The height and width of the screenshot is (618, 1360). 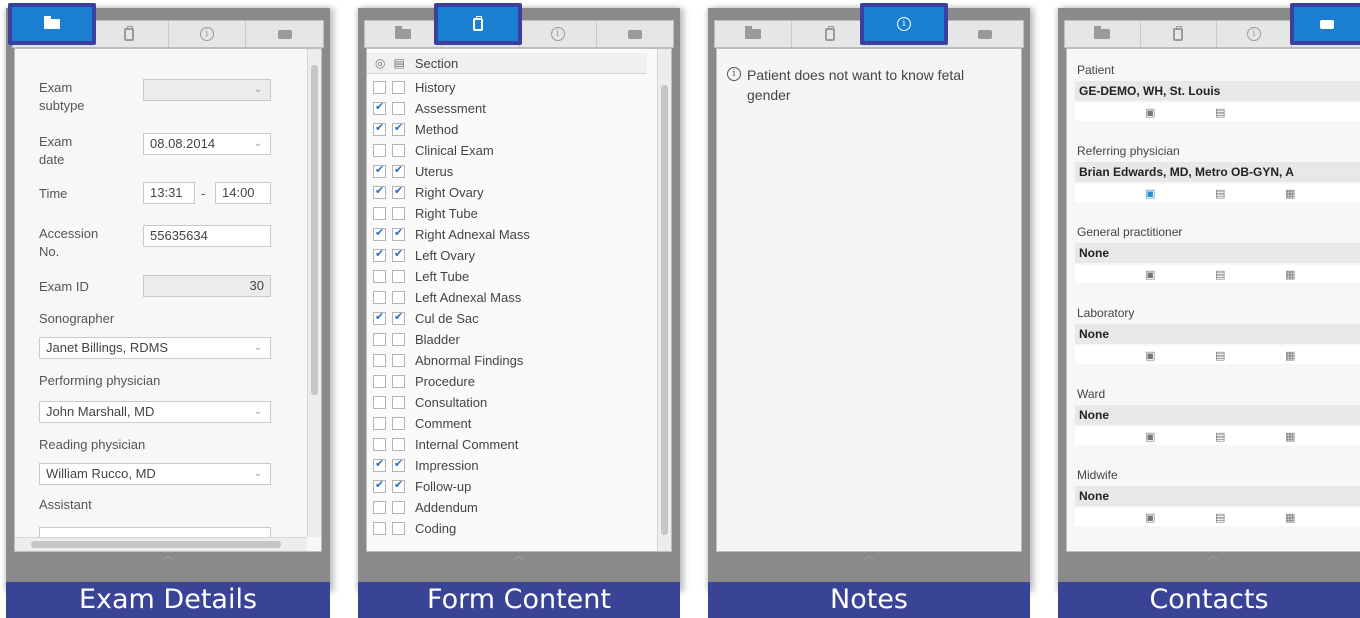 I want to click on time-end-field: 14:00, so click(x=243, y=193).